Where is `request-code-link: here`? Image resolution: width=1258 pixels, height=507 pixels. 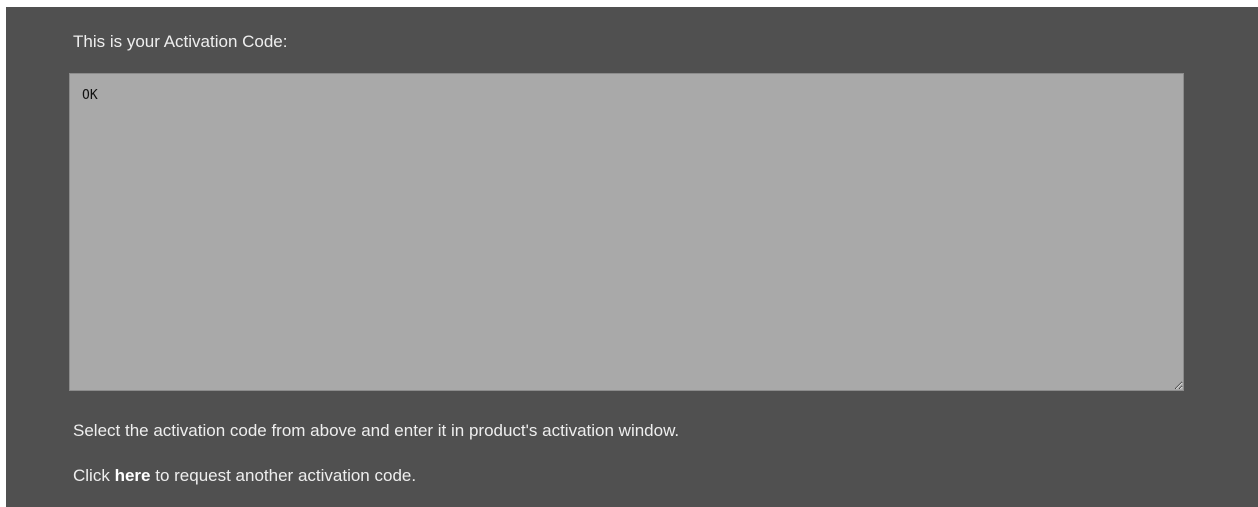
request-code-link: here is located at coordinates (133, 475).